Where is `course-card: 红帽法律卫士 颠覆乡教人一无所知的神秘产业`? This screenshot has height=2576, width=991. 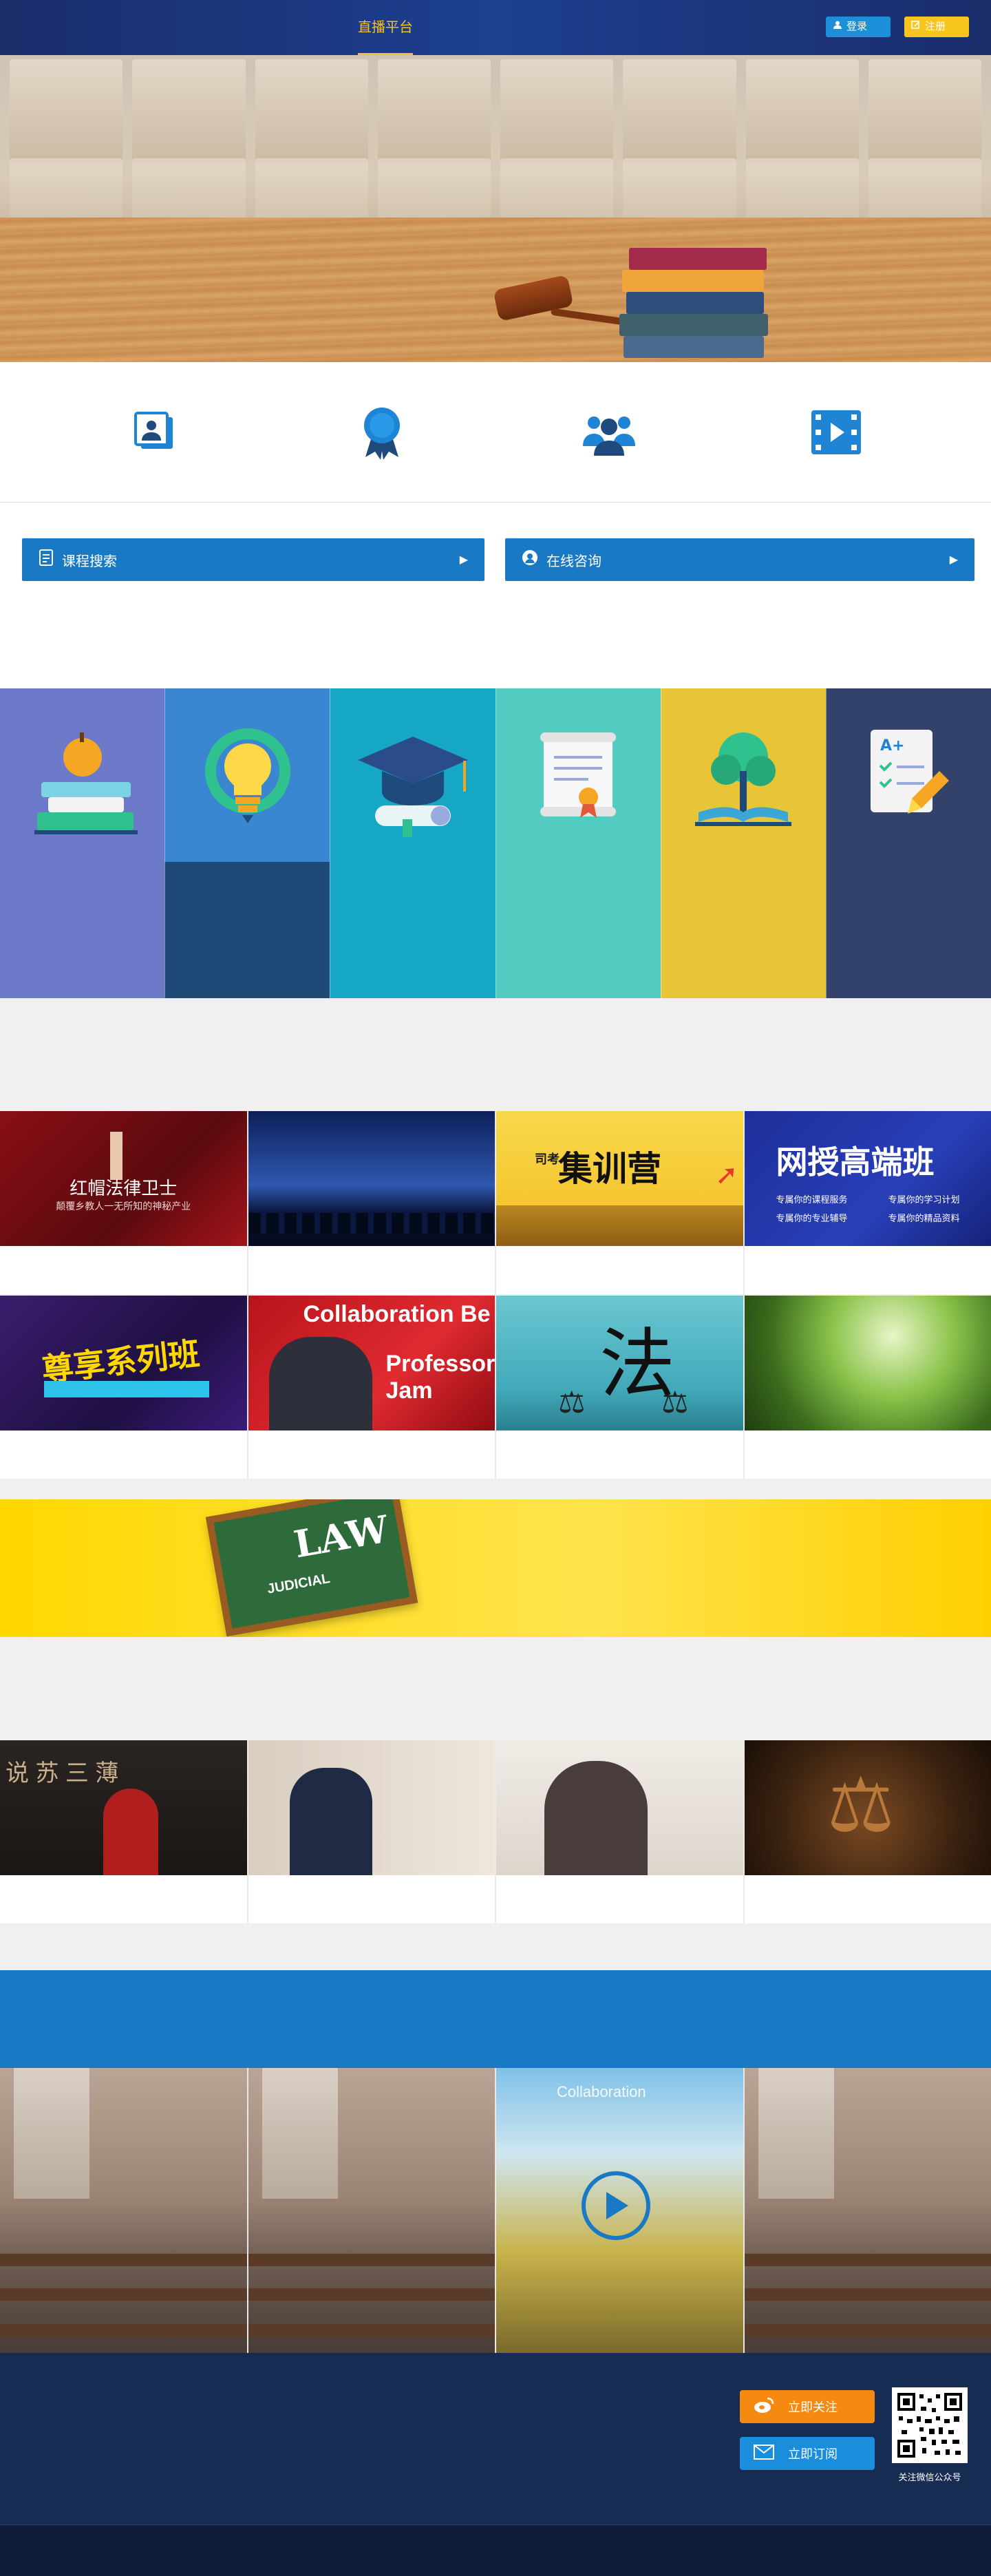 course-card: 红帽法律卫士 颠覆乡教人一无所知的神秘产业 is located at coordinates (123, 1203).